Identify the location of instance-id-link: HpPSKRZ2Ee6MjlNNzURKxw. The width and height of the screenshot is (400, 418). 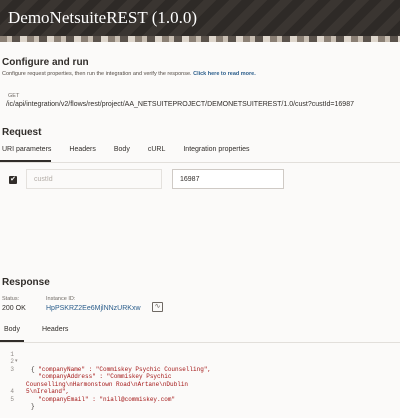
(93, 308).